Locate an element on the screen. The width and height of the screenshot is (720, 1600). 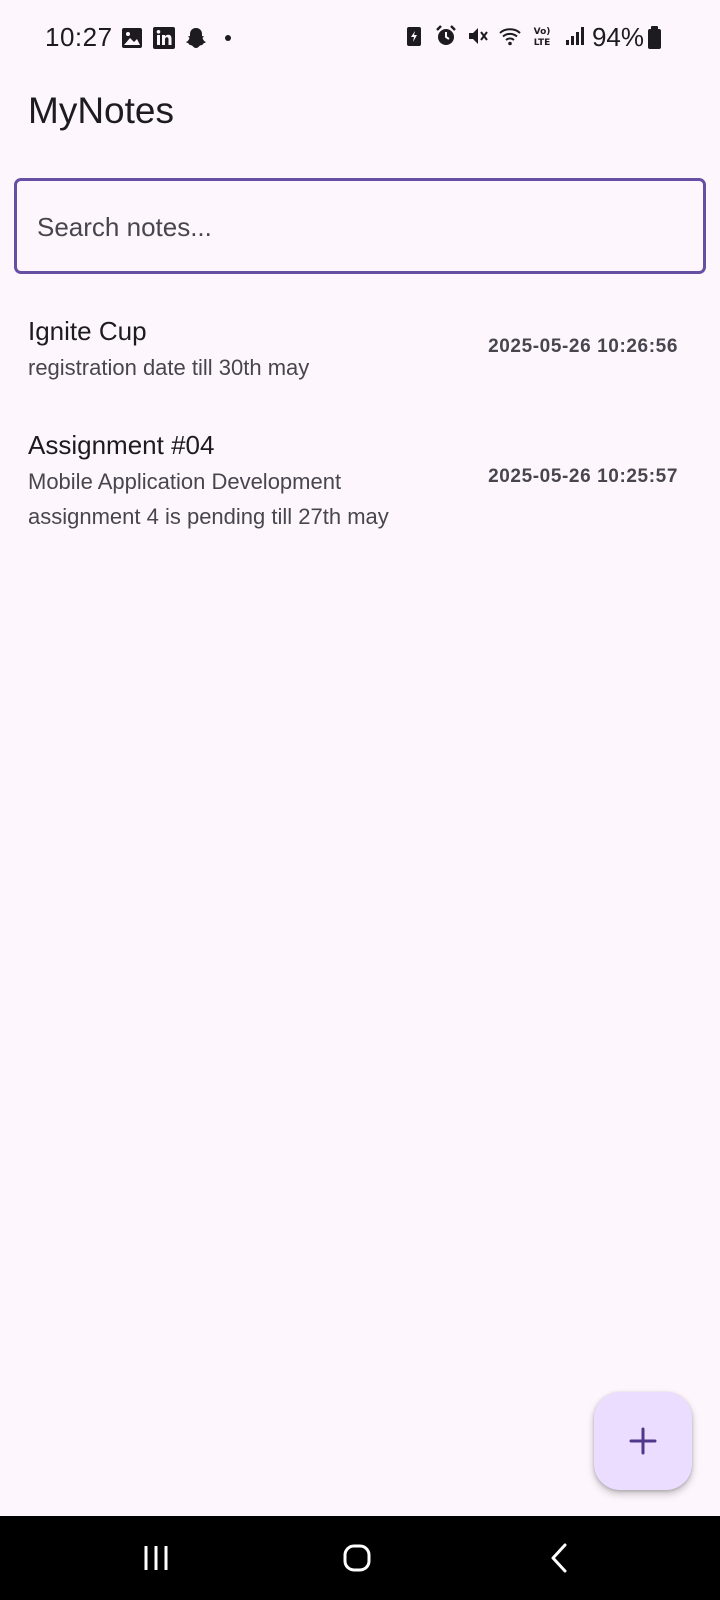
svg-text: LTE is located at coordinates (542, 43).